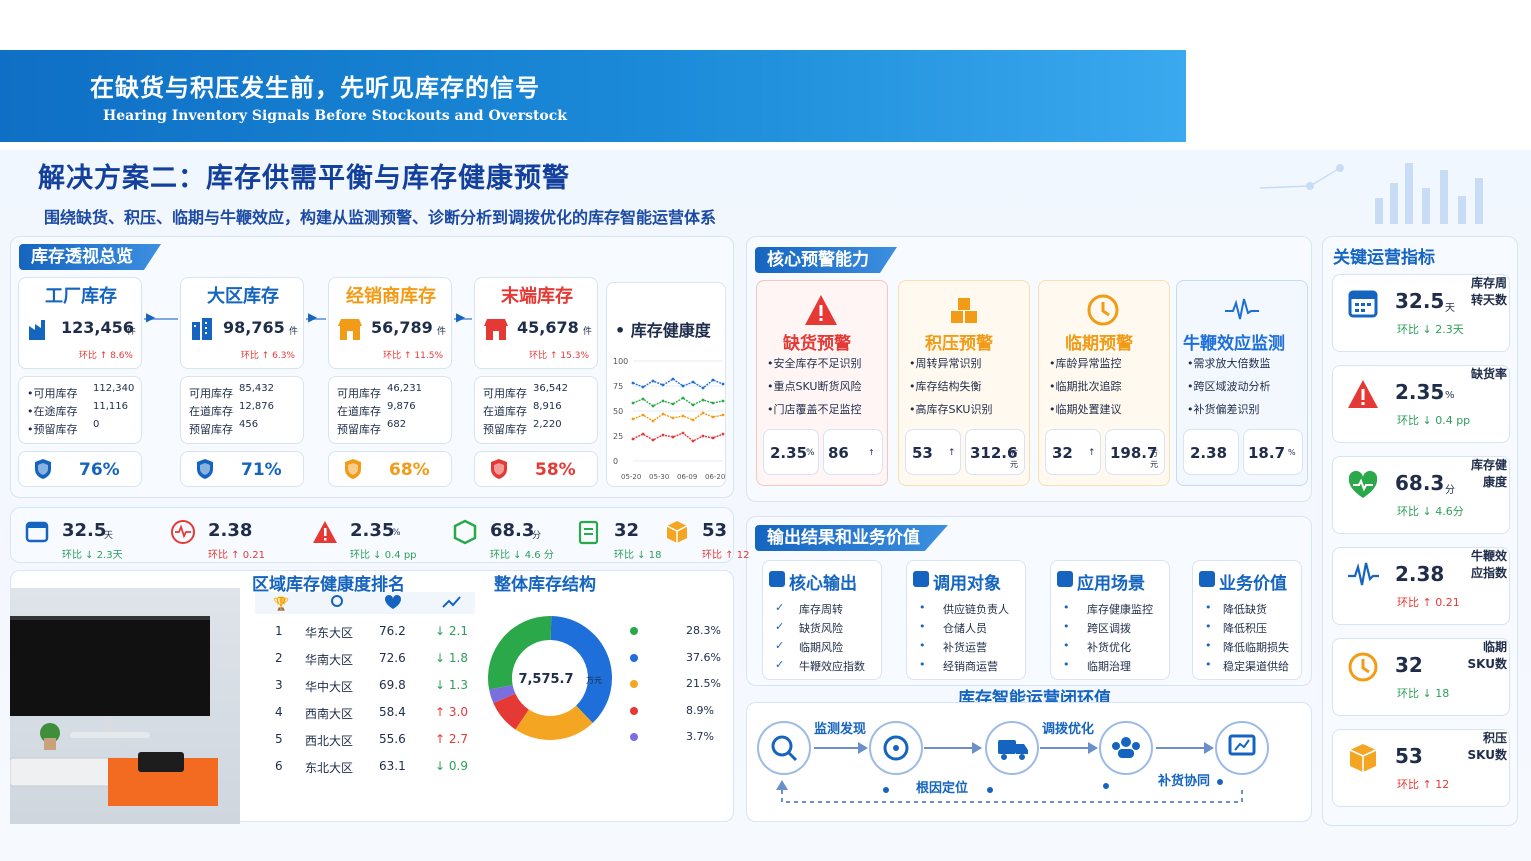  Describe the element at coordinates (254, 327) in the screenshot. I see `stage-value: 98,765` at that location.